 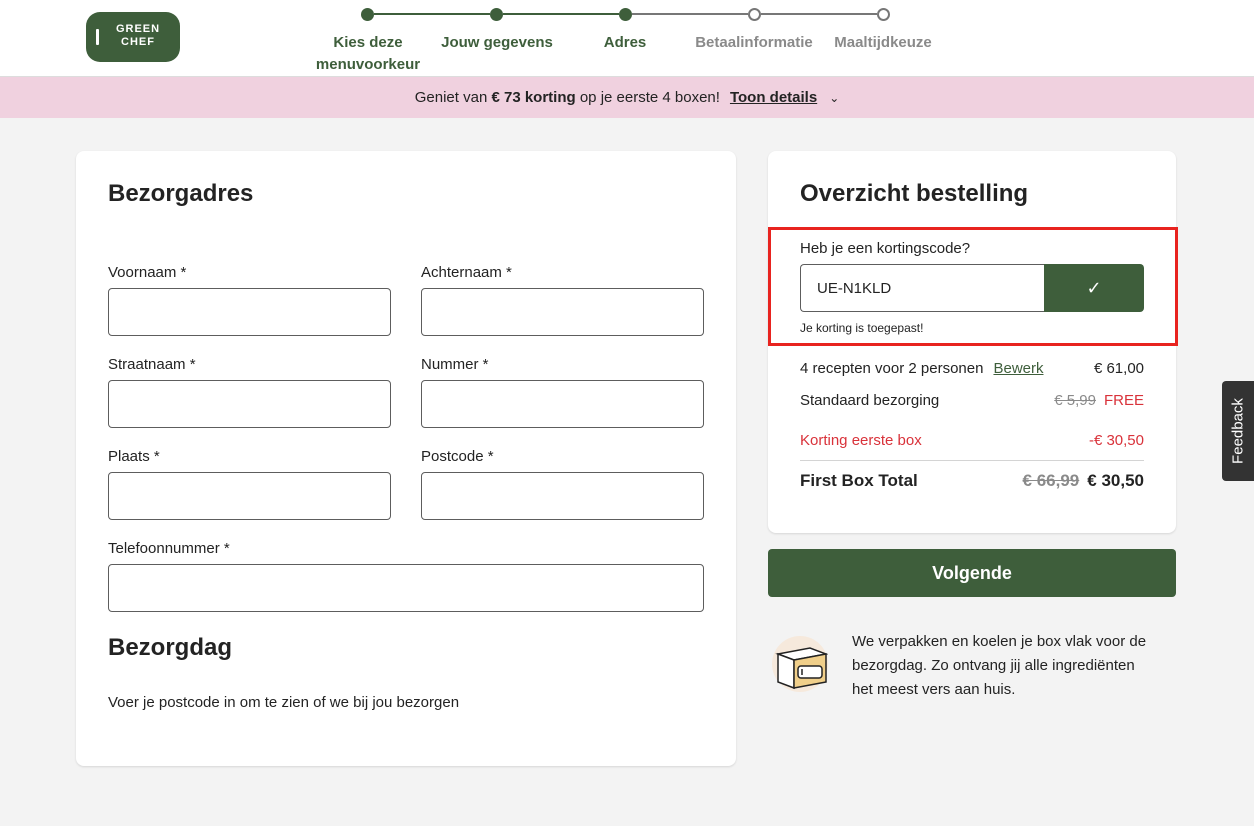 What do you see at coordinates (249, 312) in the screenshot?
I see `first-name-input` at bounding box center [249, 312].